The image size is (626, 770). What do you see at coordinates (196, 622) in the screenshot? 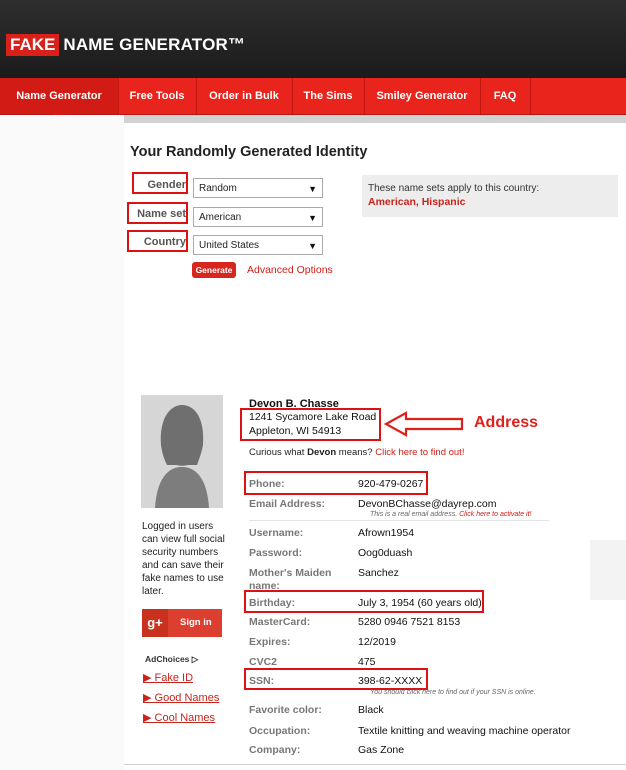
I see `signin-label: Sign in` at bounding box center [196, 622].